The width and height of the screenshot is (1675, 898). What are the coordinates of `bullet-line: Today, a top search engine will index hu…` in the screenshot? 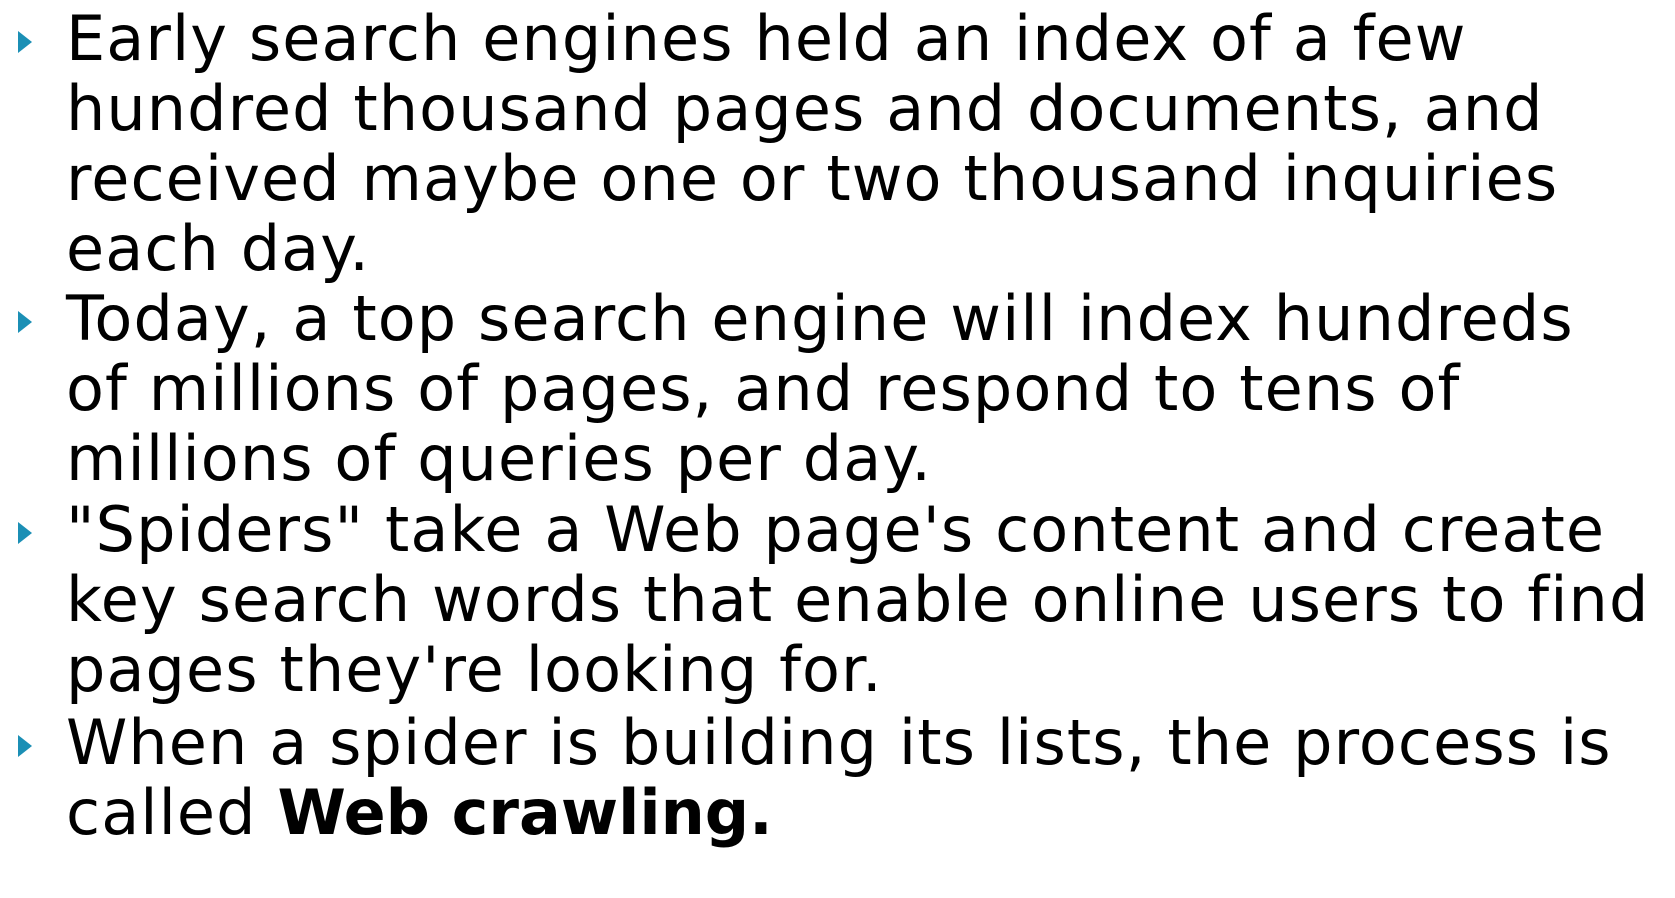 It's located at (820, 318).